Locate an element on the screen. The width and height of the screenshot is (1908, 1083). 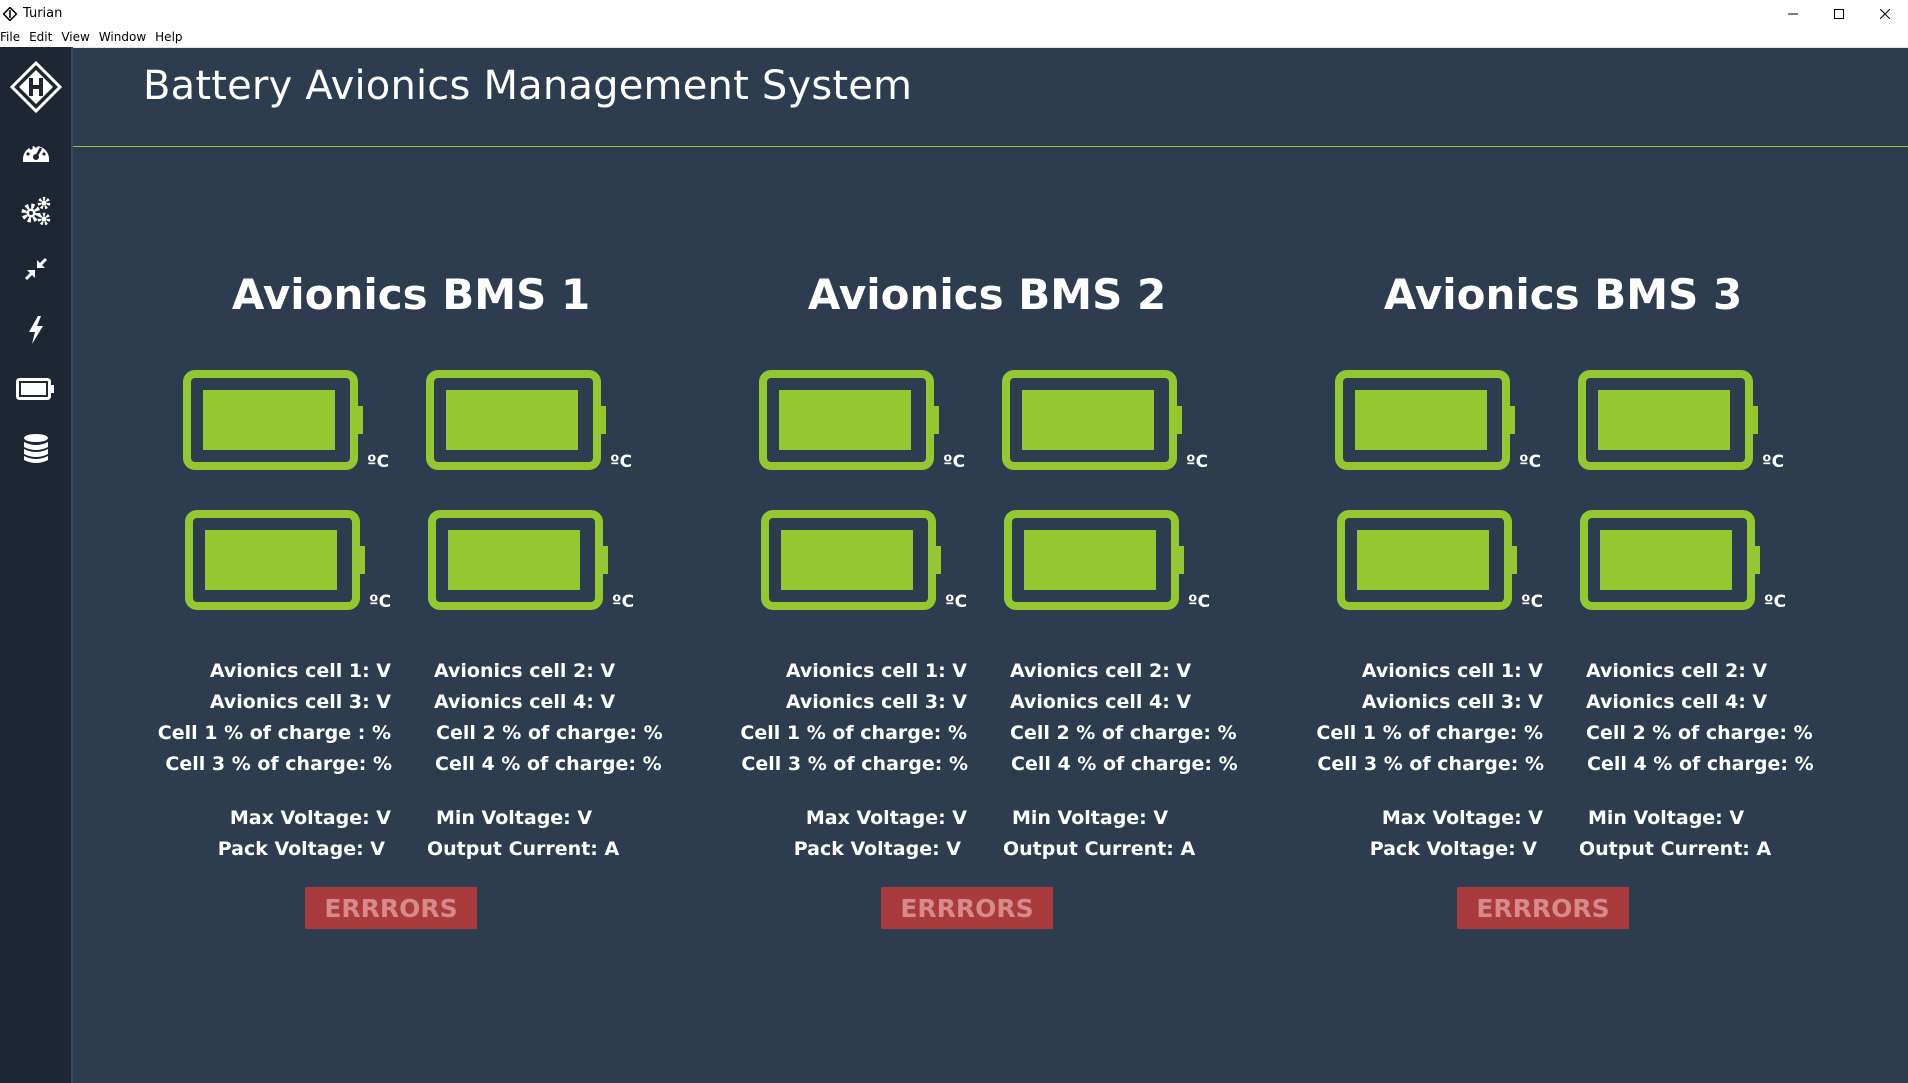
header-divider is located at coordinates (990, 146).